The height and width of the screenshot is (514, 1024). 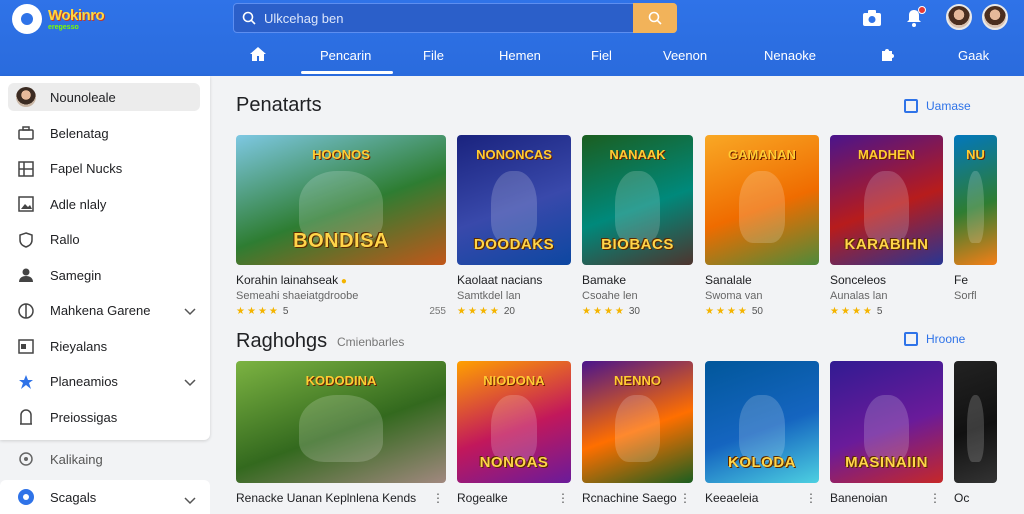 What do you see at coordinates (961, 498) in the screenshot?
I see `card-title: Oc` at bounding box center [961, 498].